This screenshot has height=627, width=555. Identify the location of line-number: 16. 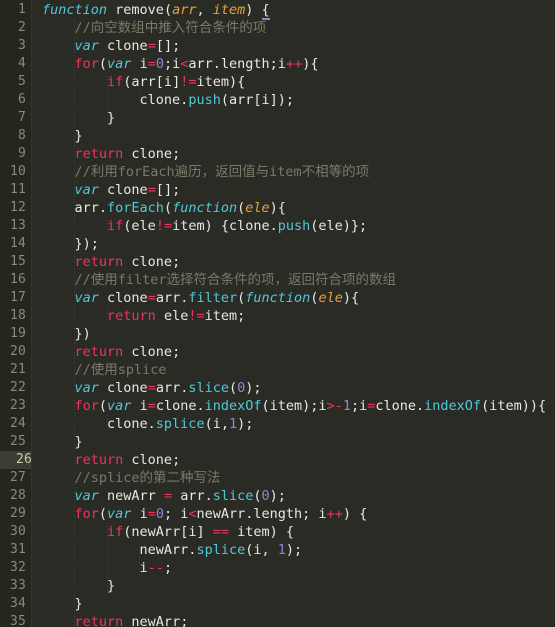
(13, 280).